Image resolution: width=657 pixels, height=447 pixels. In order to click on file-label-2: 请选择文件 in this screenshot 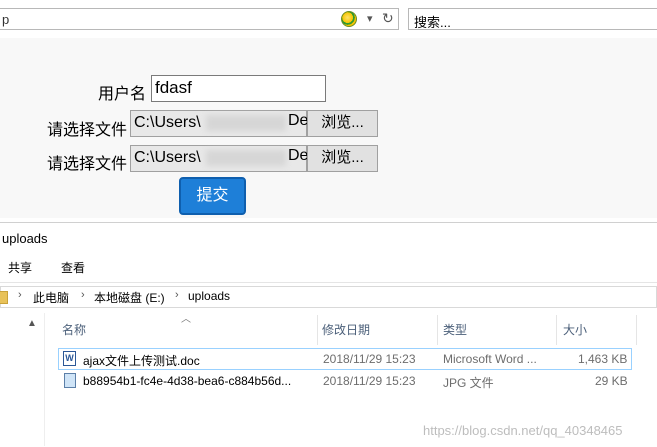, I will do `click(87, 164)`.